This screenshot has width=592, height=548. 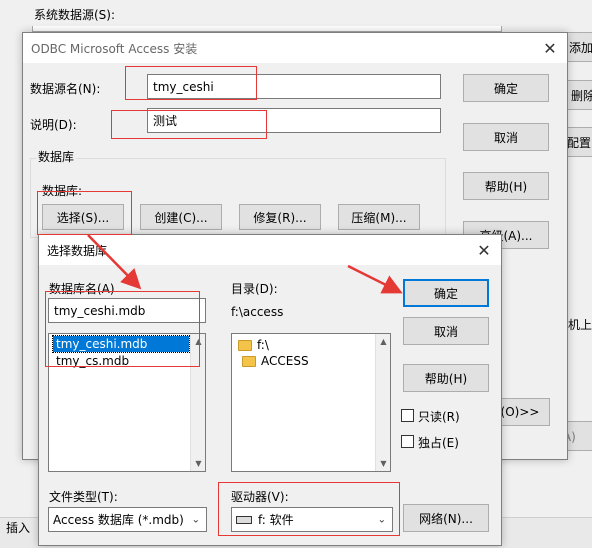 I want to click on select-db-ok-button: 确定, so click(x=446, y=293).